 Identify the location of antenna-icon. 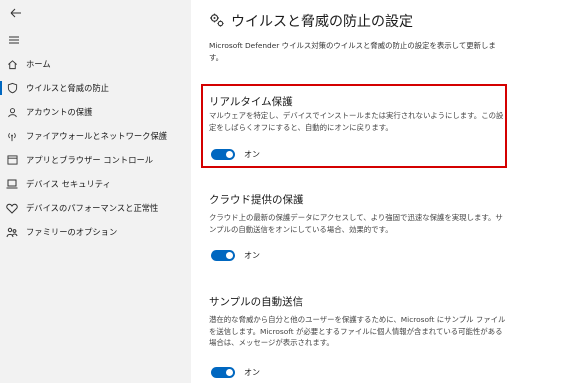
(12, 136).